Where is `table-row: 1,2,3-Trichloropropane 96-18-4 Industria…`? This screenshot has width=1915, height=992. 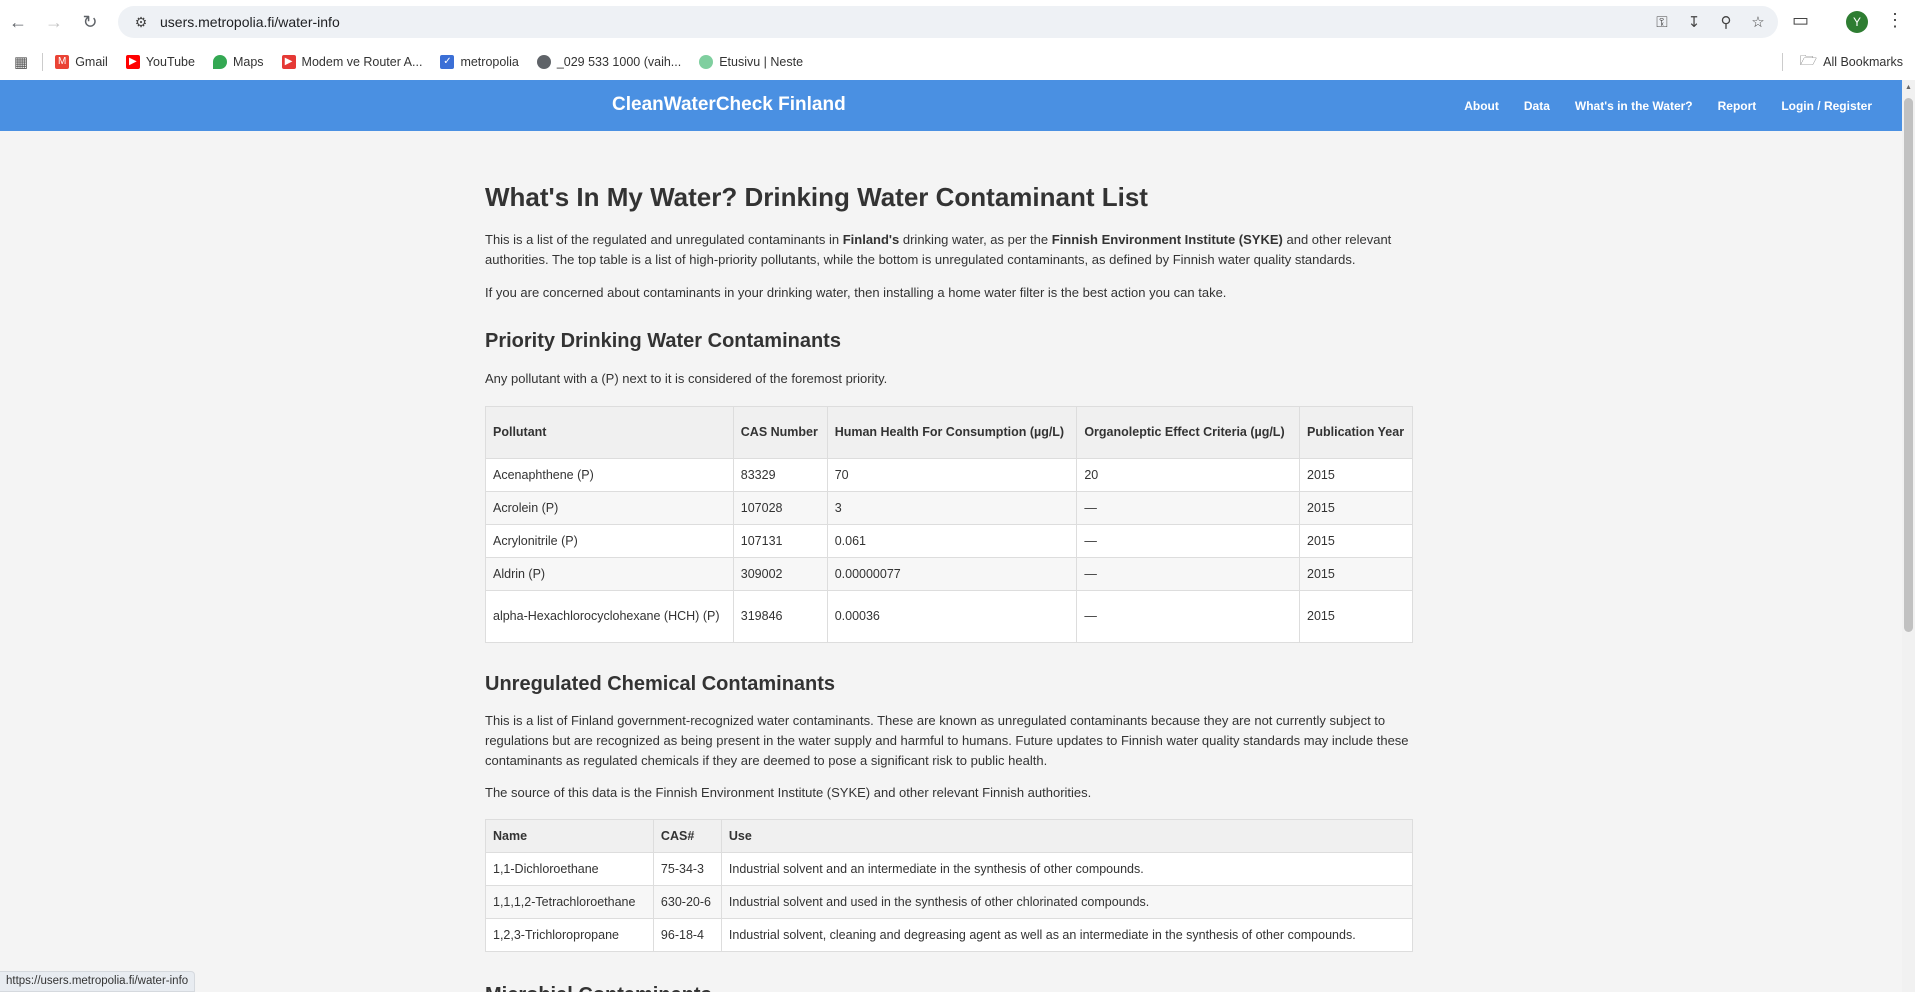
table-row: 1,2,3-Trichloropropane 96-18-4 Industria… is located at coordinates (949, 934).